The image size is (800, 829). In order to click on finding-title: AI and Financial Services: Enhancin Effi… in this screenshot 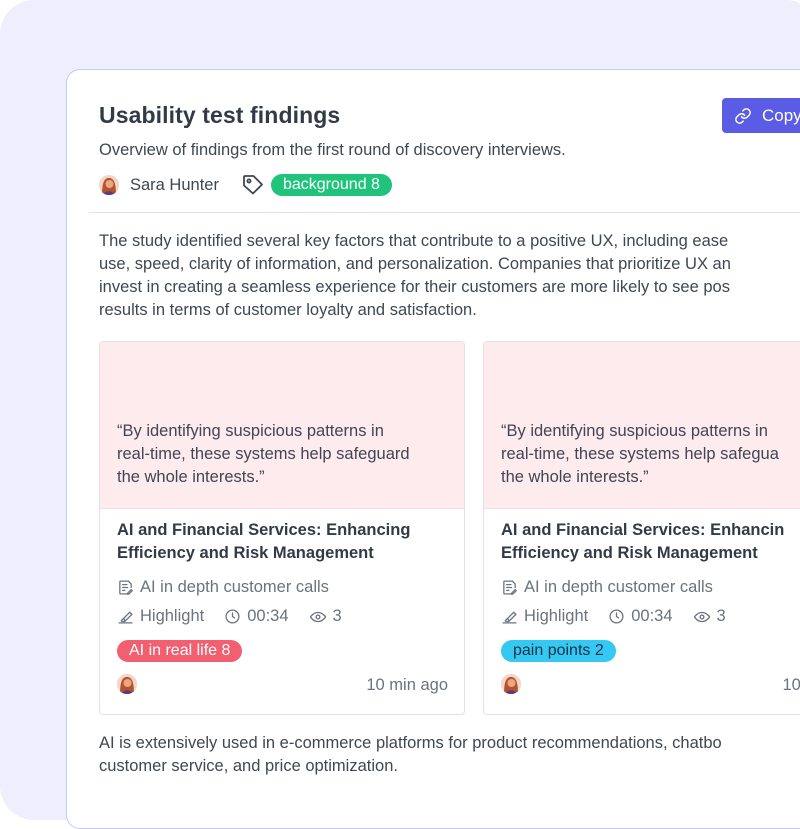, I will do `click(650, 542)`.